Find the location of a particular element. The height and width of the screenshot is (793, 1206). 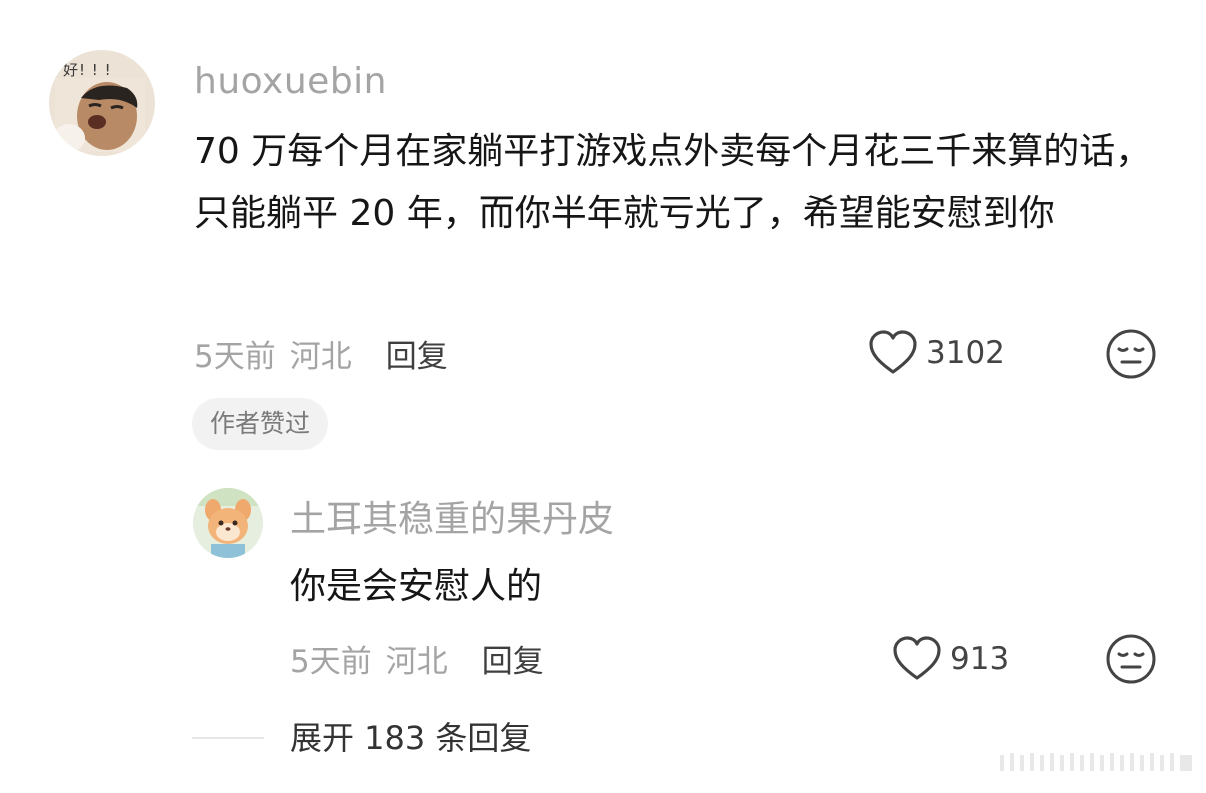

expand-divider is located at coordinates (228, 738).